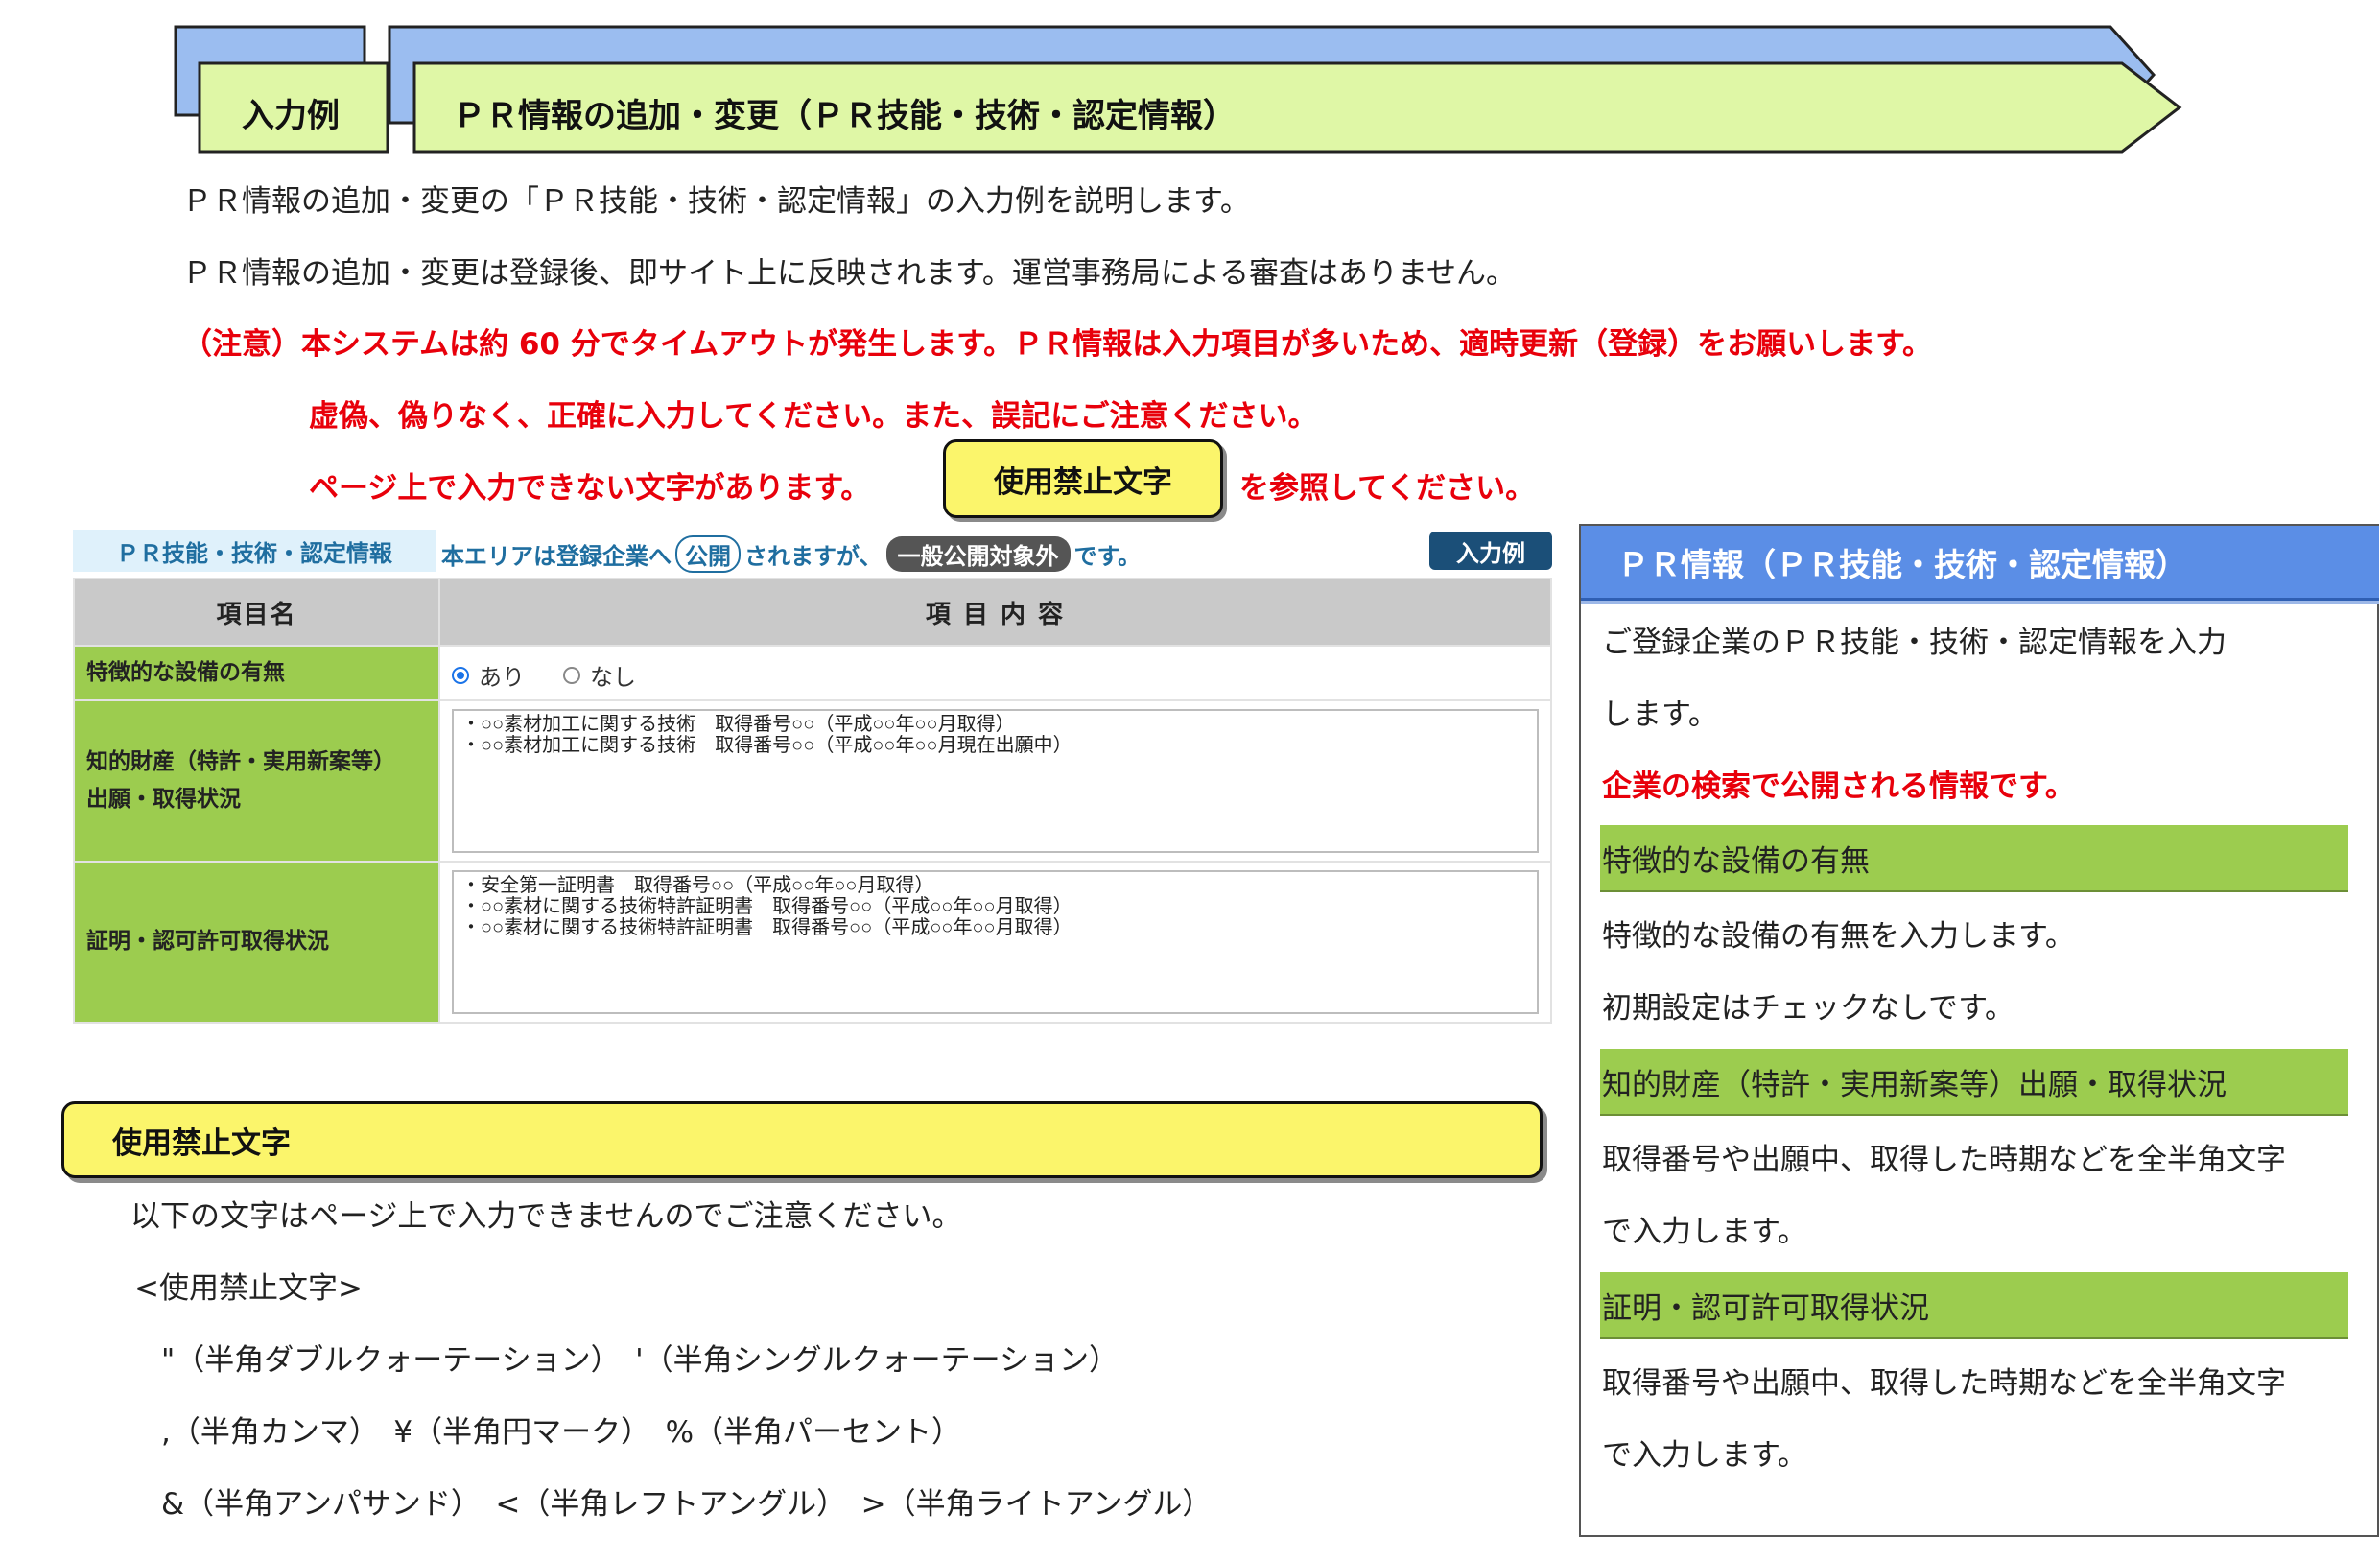 The height and width of the screenshot is (1561, 2380). What do you see at coordinates (556, 556) in the screenshot?
I see `note-prefix: 本エリアは登録企業へ` at bounding box center [556, 556].